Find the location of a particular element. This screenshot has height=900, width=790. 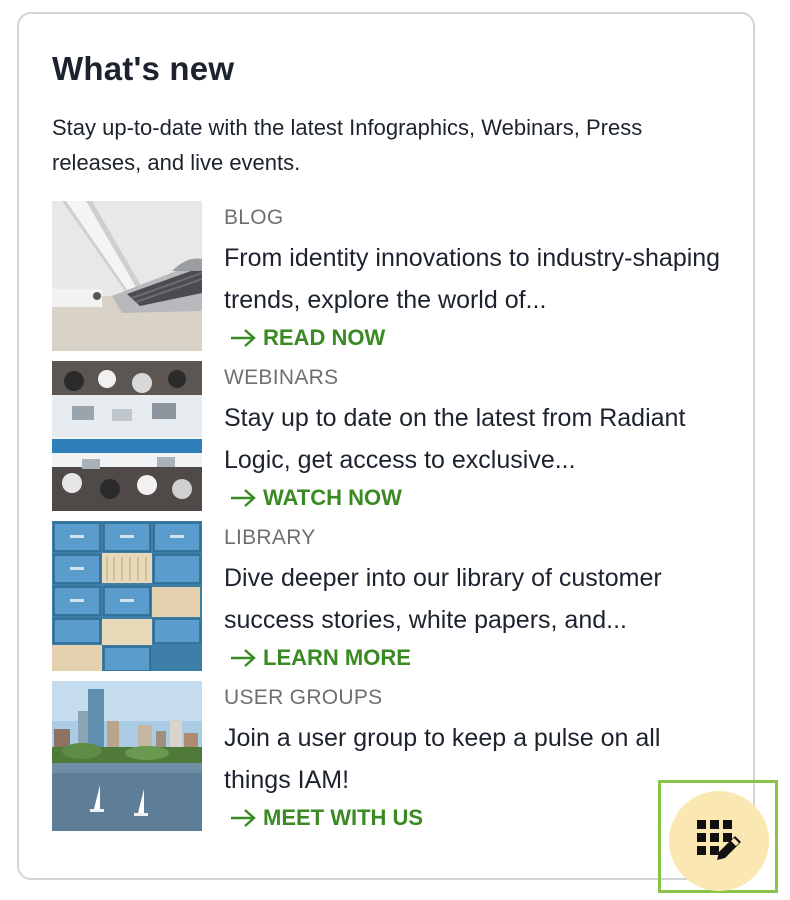

card-title: What's new is located at coordinates (143, 68).